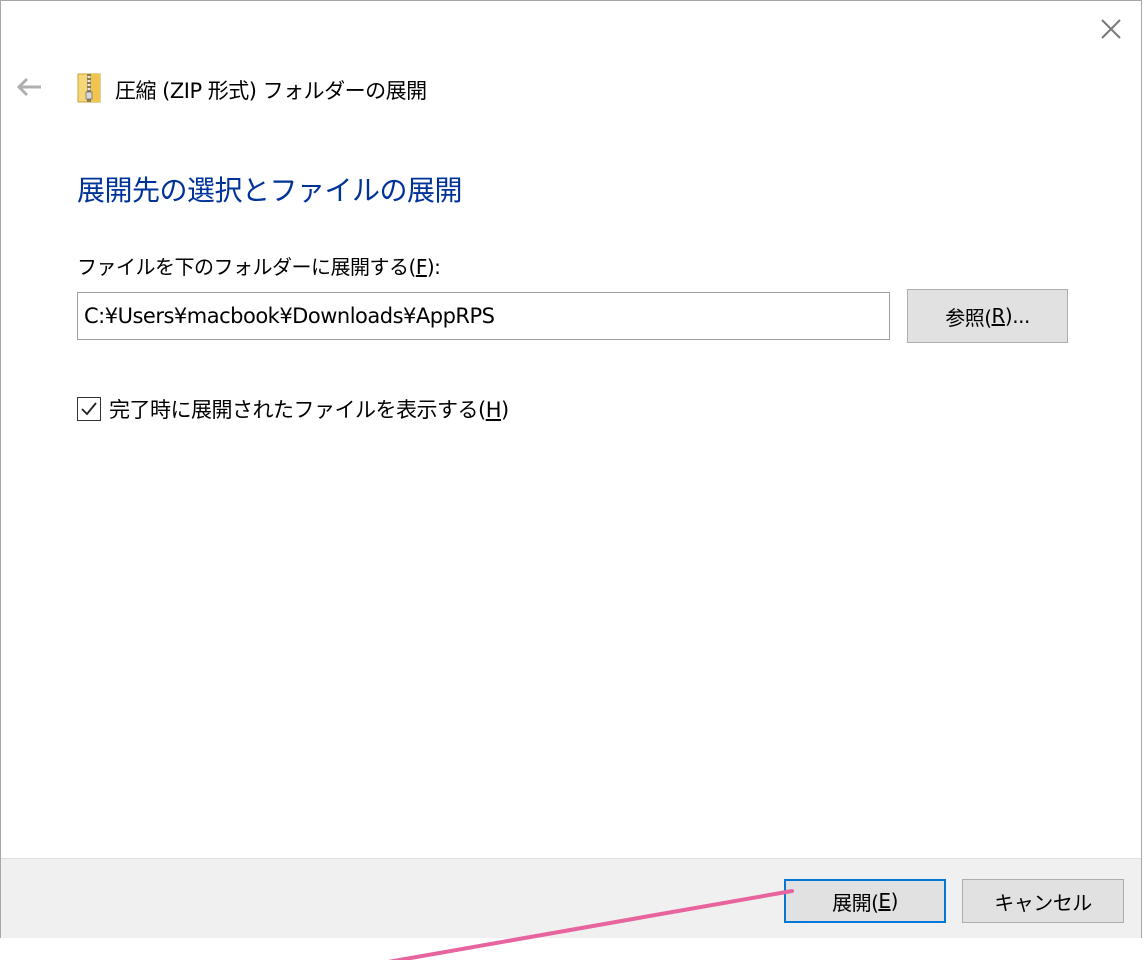  Describe the element at coordinates (89, 88) in the screenshot. I see `zip-folder-icon` at that location.